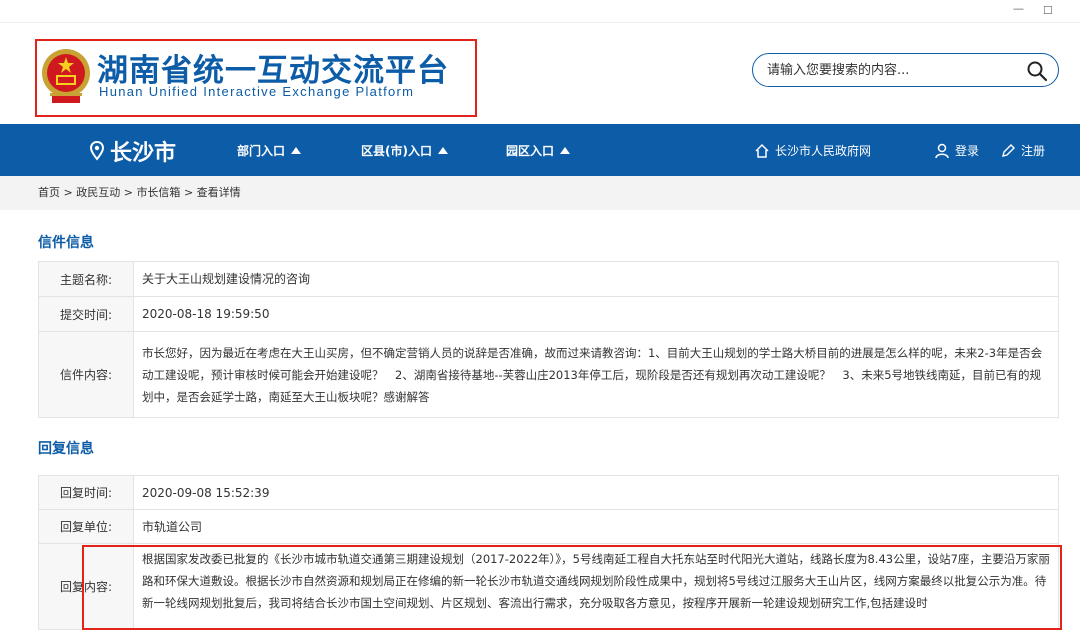 This screenshot has width=1080, height=635. Describe the element at coordinates (967, 151) in the screenshot. I see `login-label: 登录` at that location.